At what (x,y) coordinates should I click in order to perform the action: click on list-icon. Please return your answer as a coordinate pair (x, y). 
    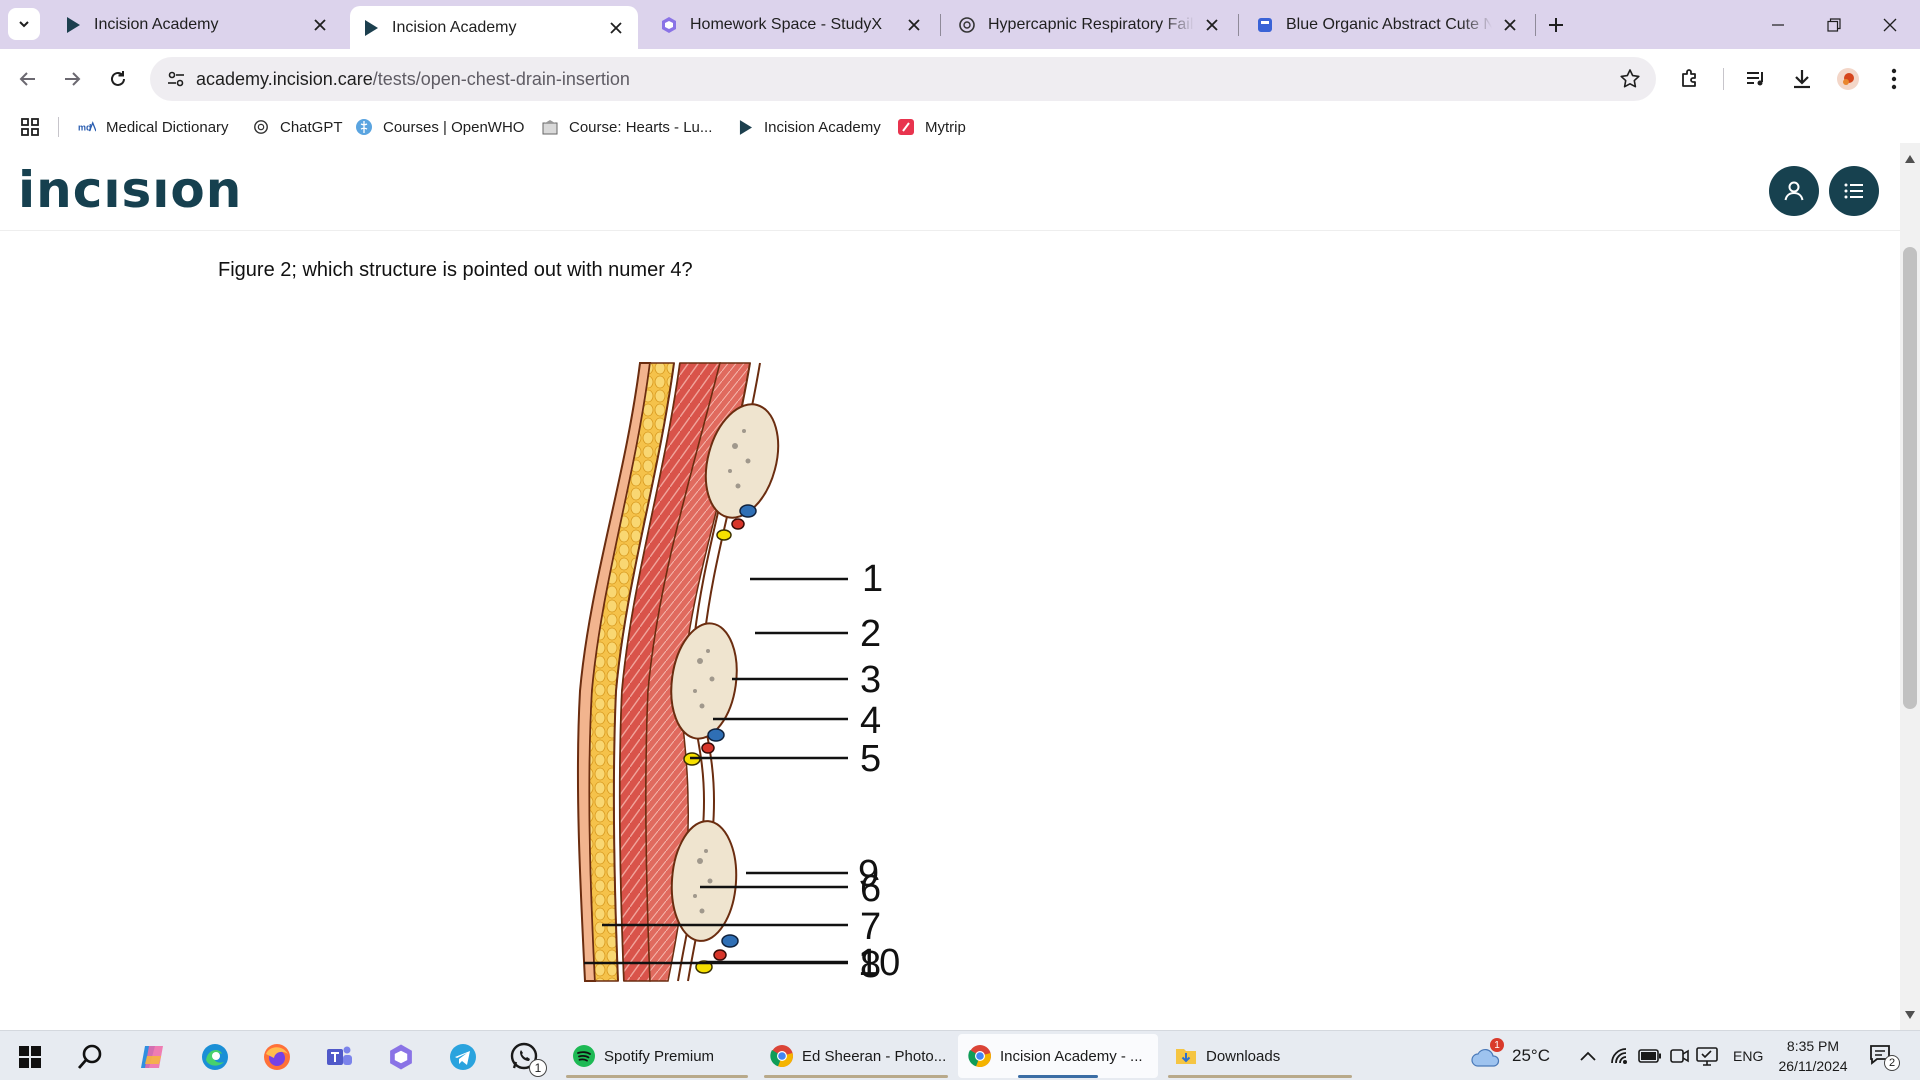
    Looking at the image, I should click on (1853, 191).